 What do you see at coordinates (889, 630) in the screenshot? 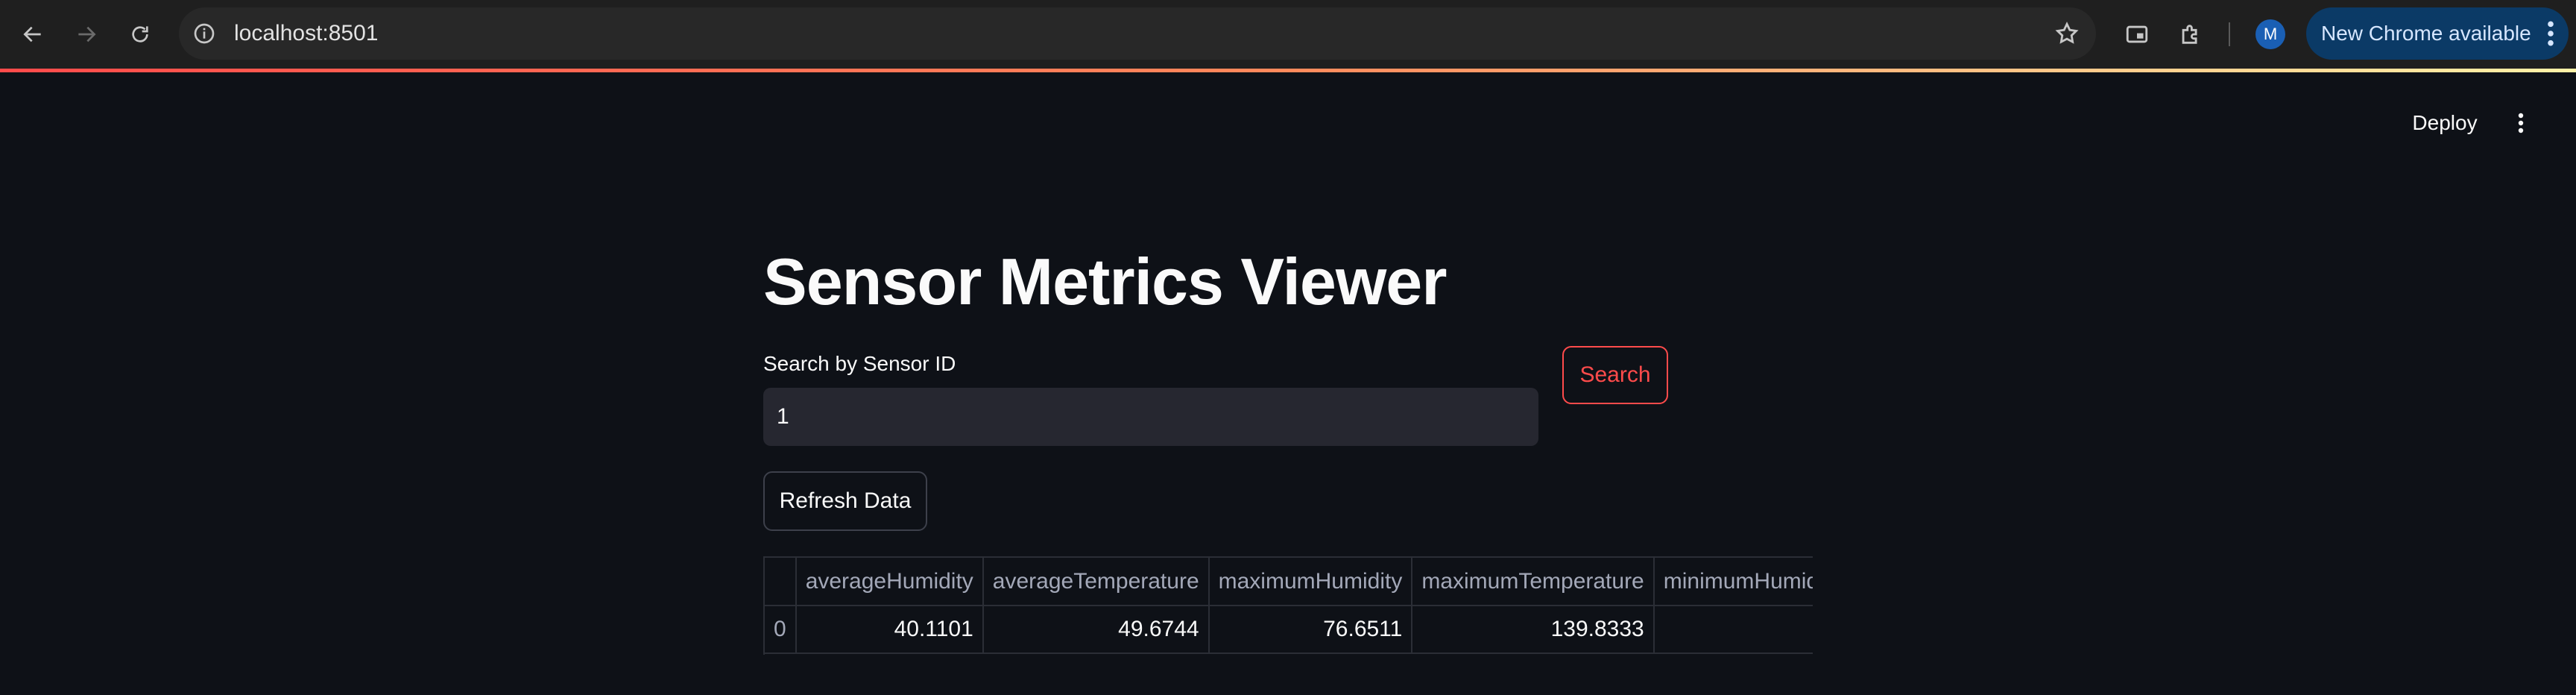
I see `table-cell: 40.1101` at bounding box center [889, 630].